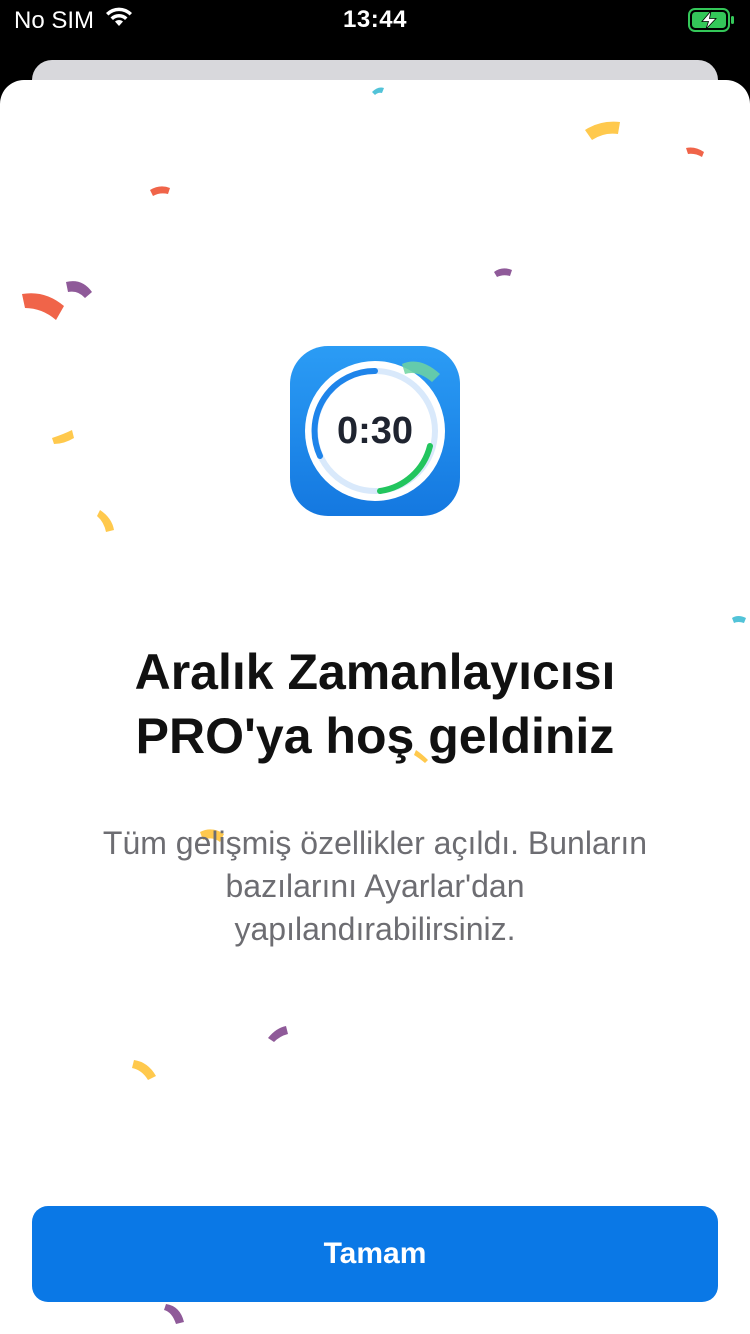 The width and height of the screenshot is (750, 1334). What do you see at coordinates (375, 843) in the screenshot?
I see `welcome-subtitle-line1: Tüm gelişmiş özellikler açıldı. Bunların` at bounding box center [375, 843].